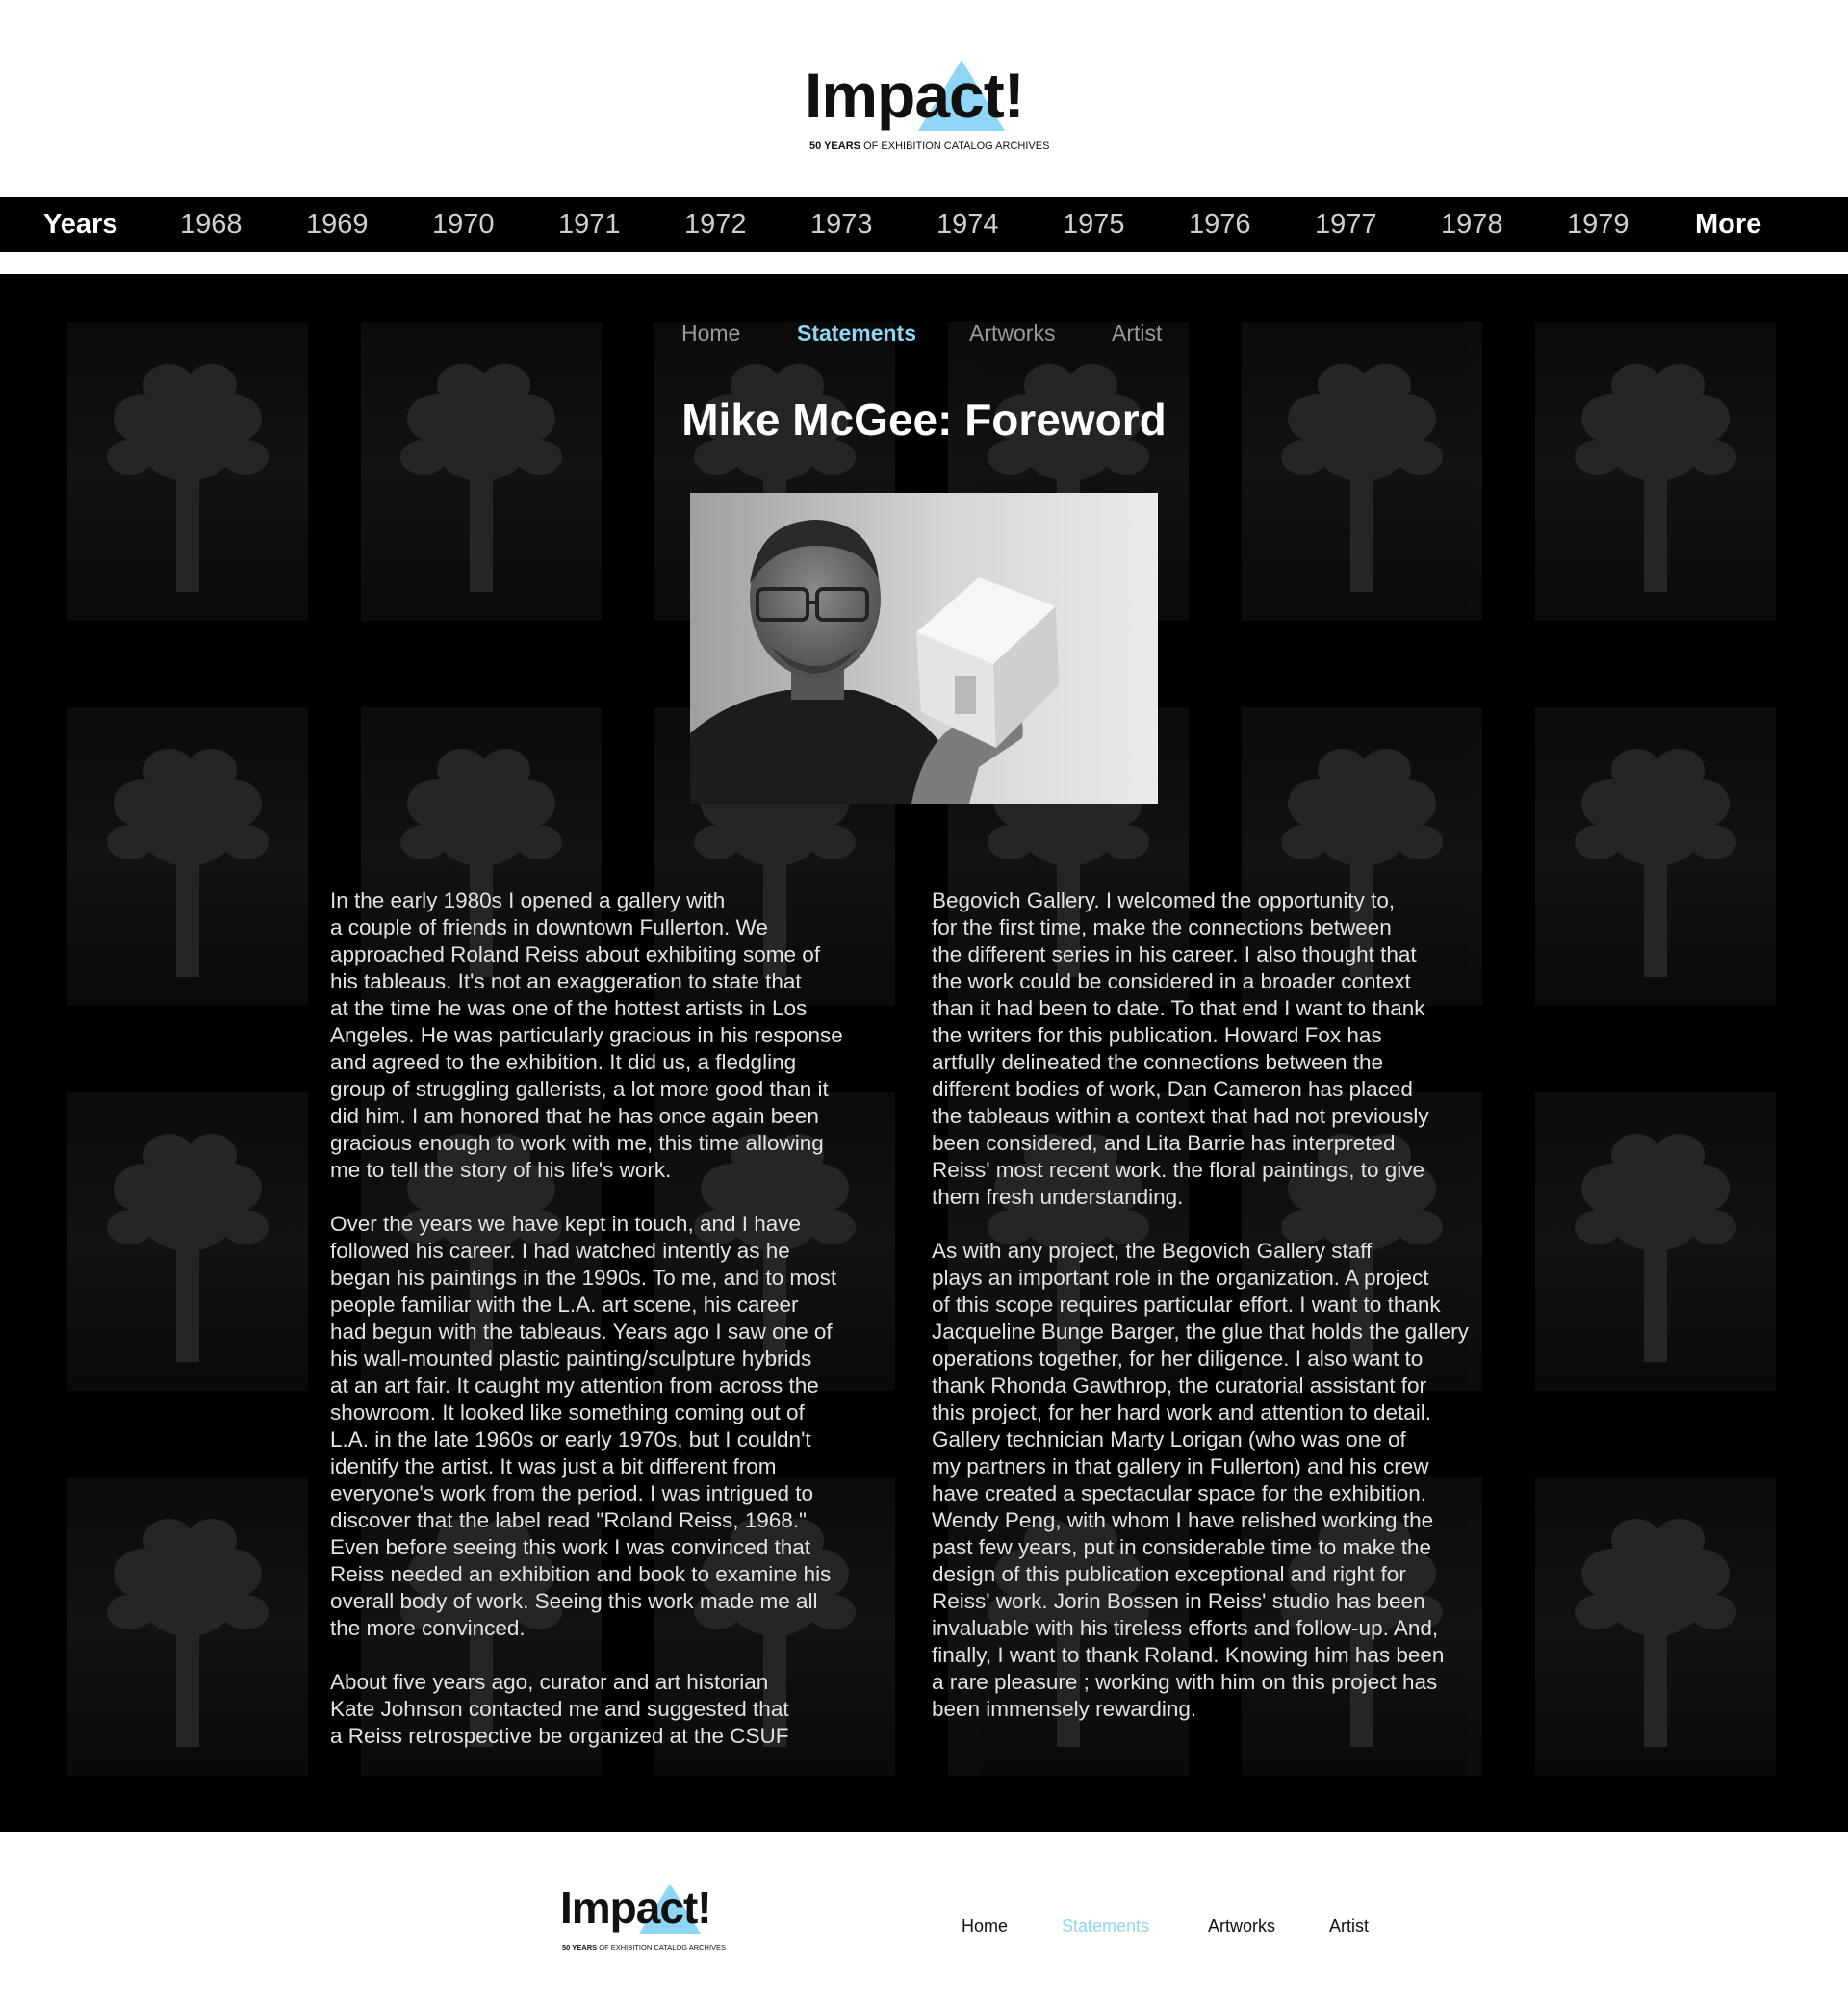 This screenshot has height=2001, width=1848. I want to click on year-link-1973: 1973, so click(841, 224).